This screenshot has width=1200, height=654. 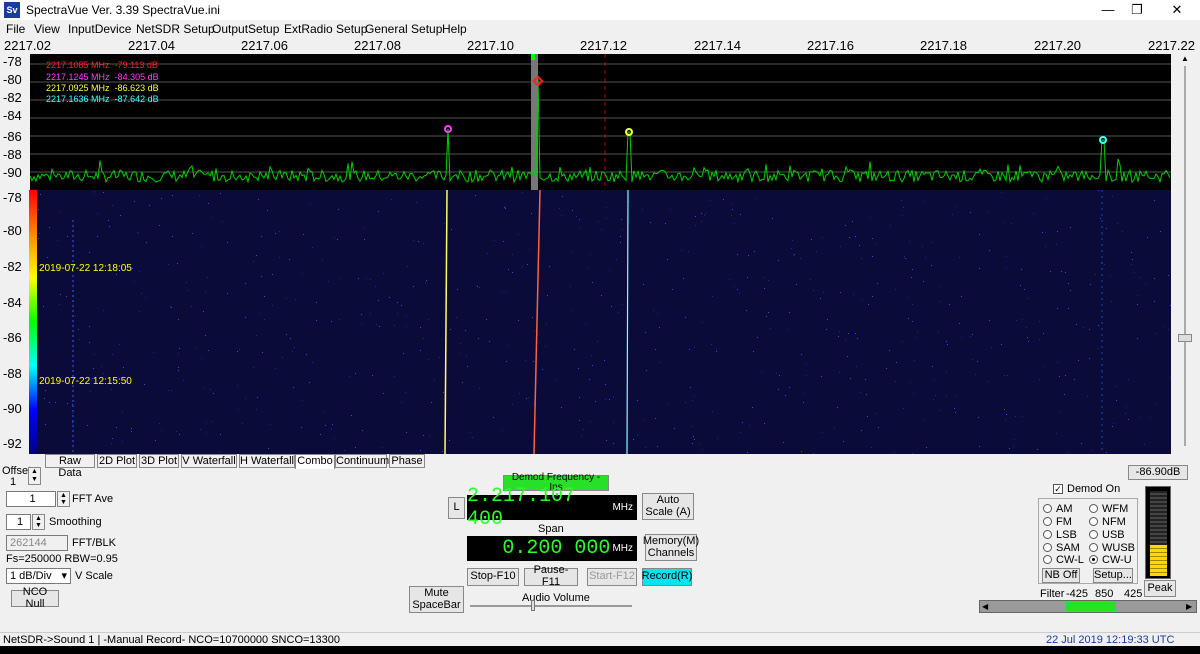 I want to click on filter-passband, so click(x=1091, y=606).